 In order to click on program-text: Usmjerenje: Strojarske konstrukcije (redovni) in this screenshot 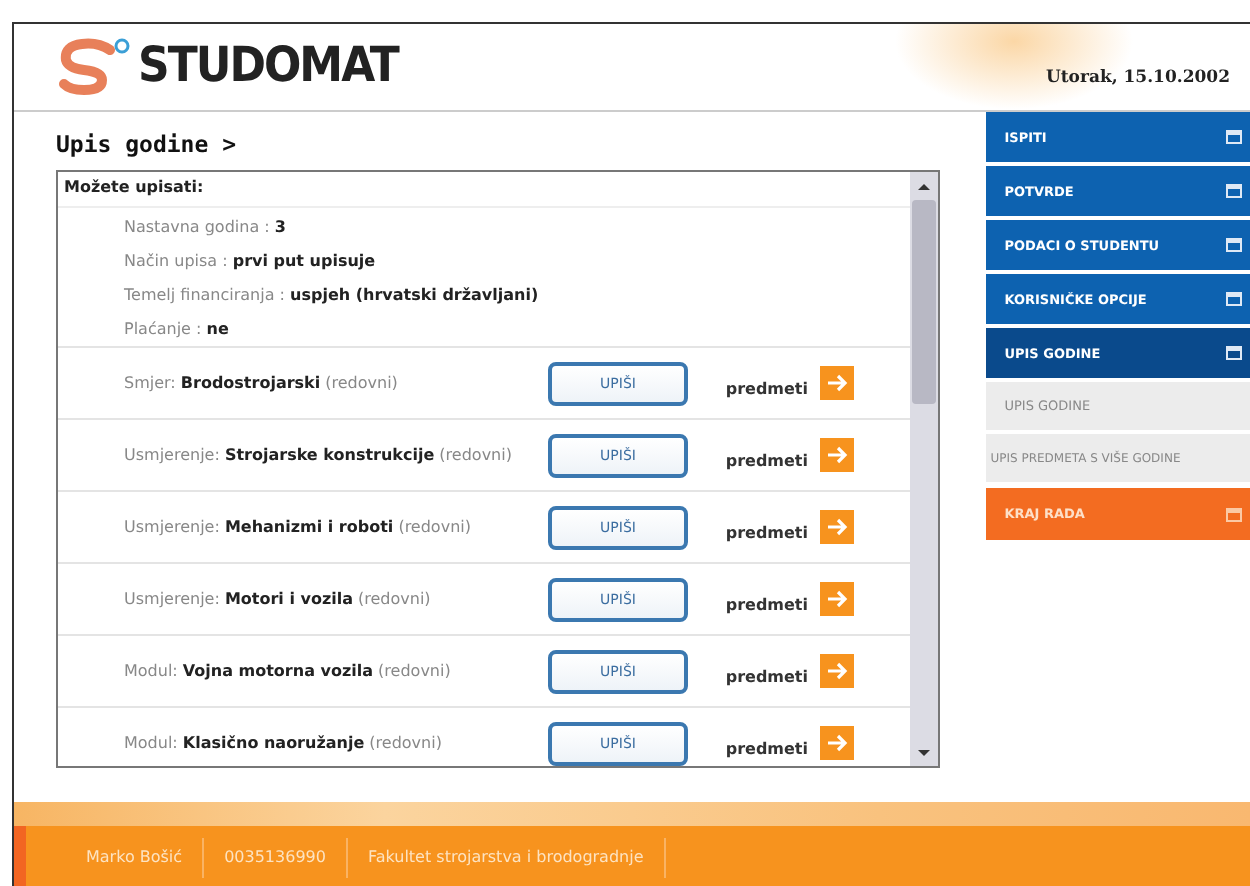, I will do `click(319, 455)`.